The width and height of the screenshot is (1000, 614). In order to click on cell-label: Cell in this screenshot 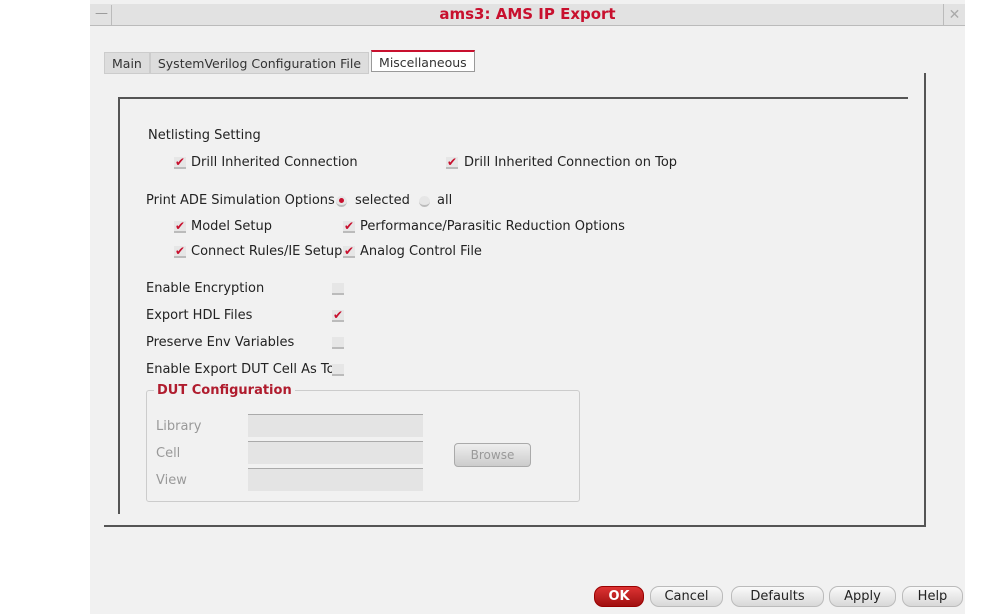, I will do `click(168, 453)`.